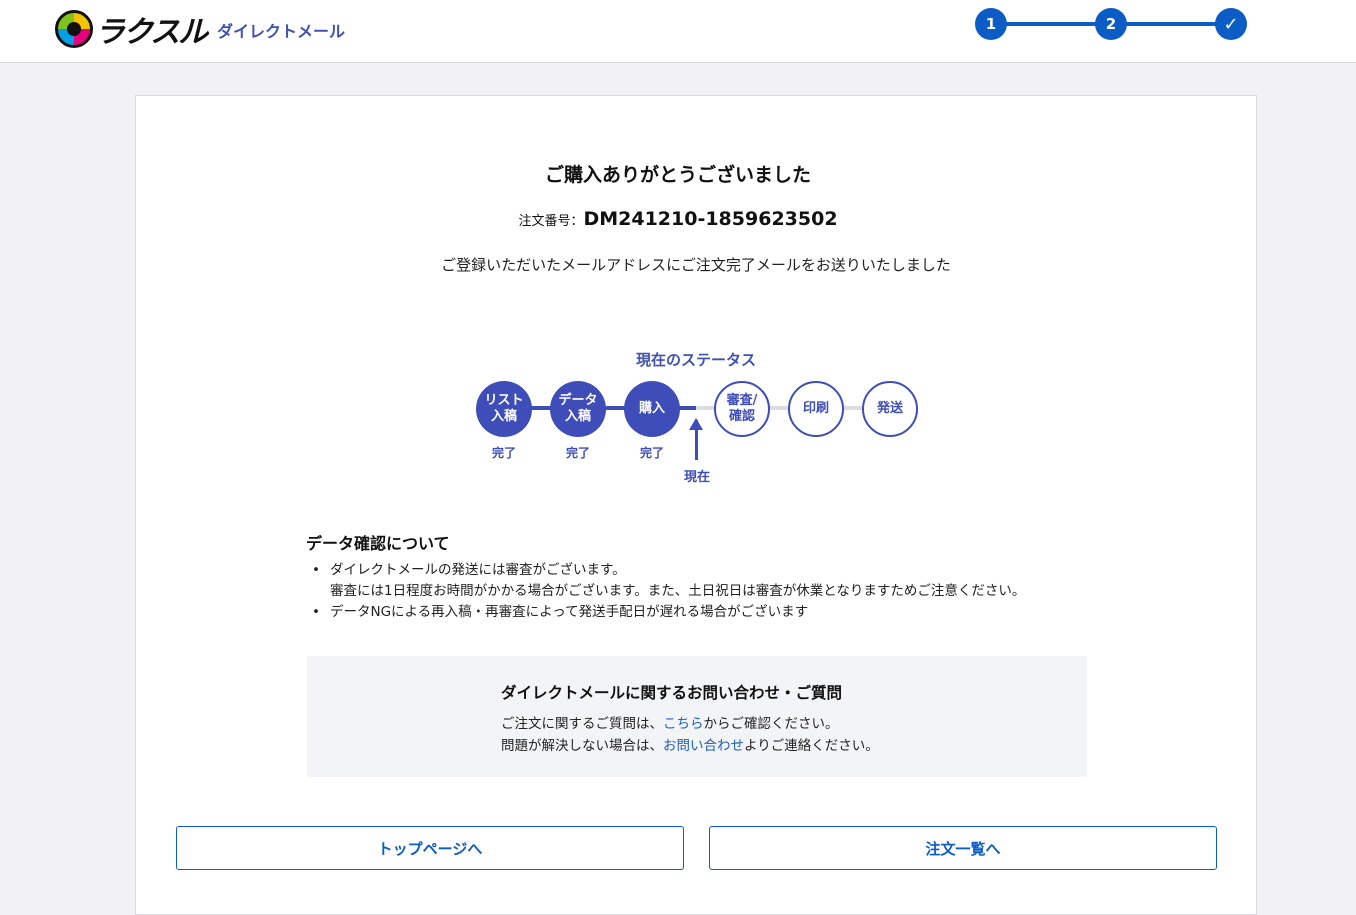 The width and height of the screenshot is (1356, 915). Describe the element at coordinates (695, 360) in the screenshot. I see `status-title: 現在のステータス` at that location.